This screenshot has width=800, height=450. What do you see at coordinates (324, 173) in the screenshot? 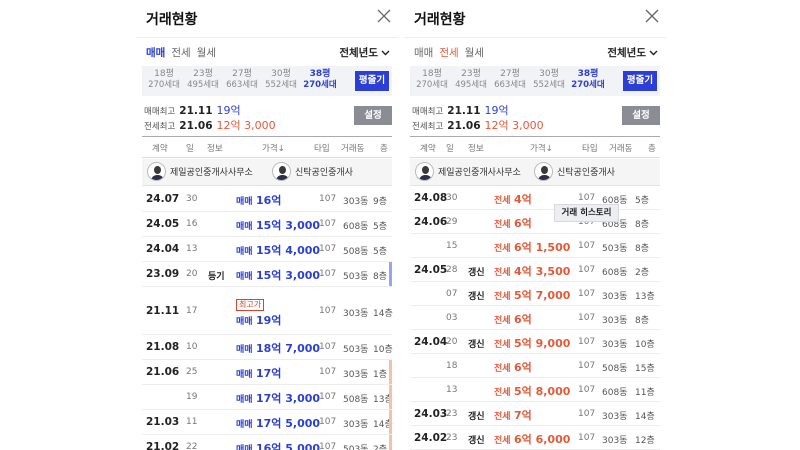
I see `agent-name: 신탁공인중개사` at bounding box center [324, 173].